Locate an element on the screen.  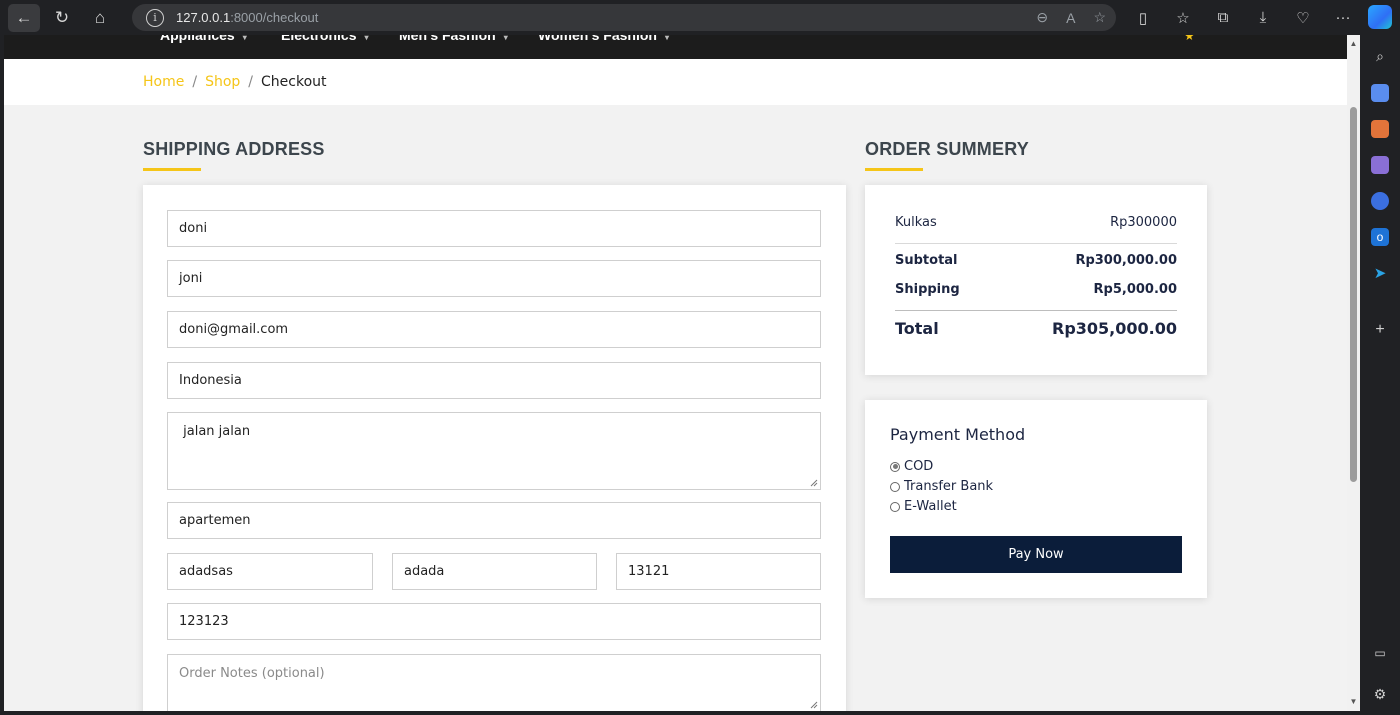
breadcrumb-current: Checkout is located at coordinates (294, 82).